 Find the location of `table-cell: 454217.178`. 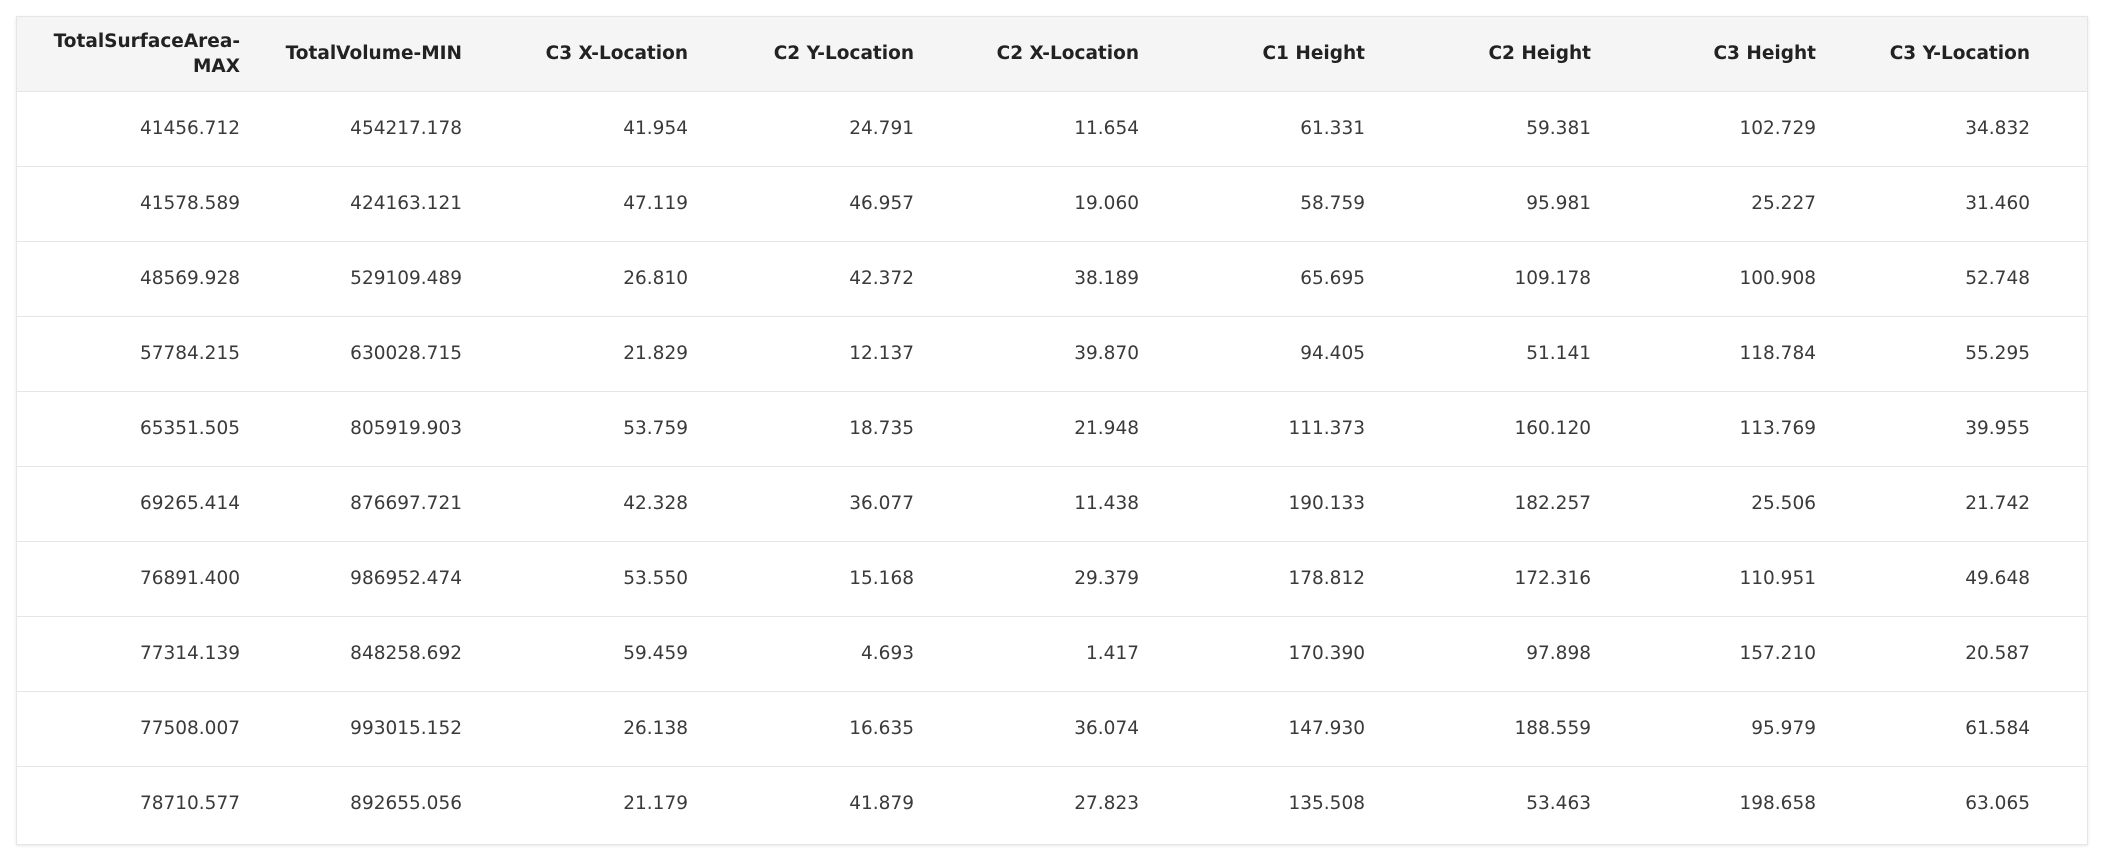

table-cell: 454217.178 is located at coordinates (355, 129).